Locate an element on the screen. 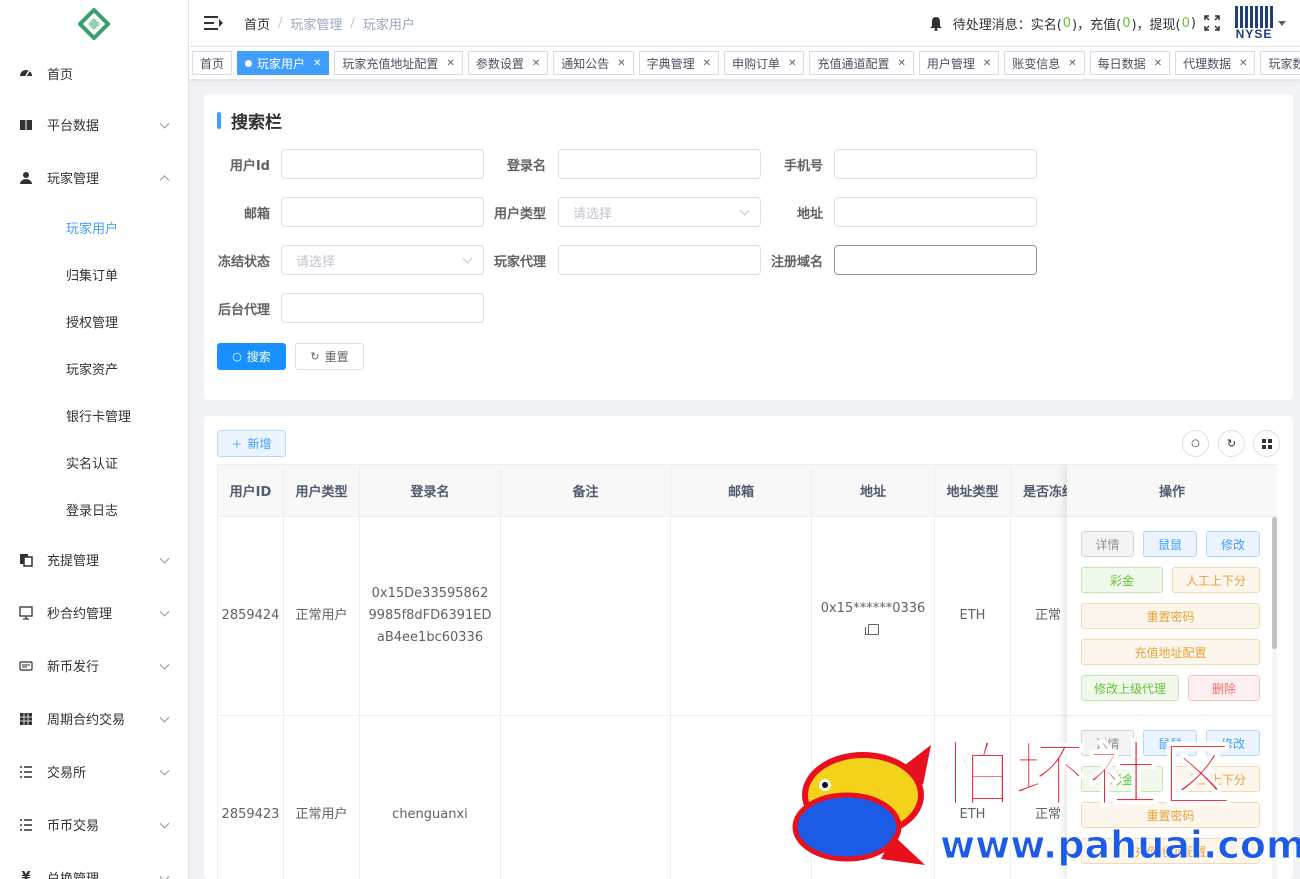 The height and width of the screenshot is (879, 1300). tag-player-users: 玩家用户 ✕ is located at coordinates (283, 63).